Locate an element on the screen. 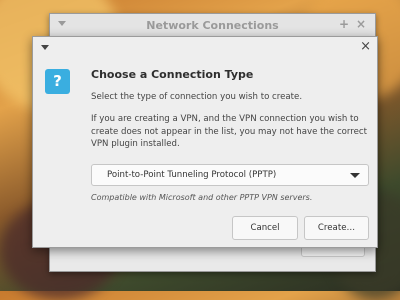 This screenshot has width=400, height=300. connection-type-select: Point-to-Point Tunneling Protocol (PPTP) is located at coordinates (230, 175).